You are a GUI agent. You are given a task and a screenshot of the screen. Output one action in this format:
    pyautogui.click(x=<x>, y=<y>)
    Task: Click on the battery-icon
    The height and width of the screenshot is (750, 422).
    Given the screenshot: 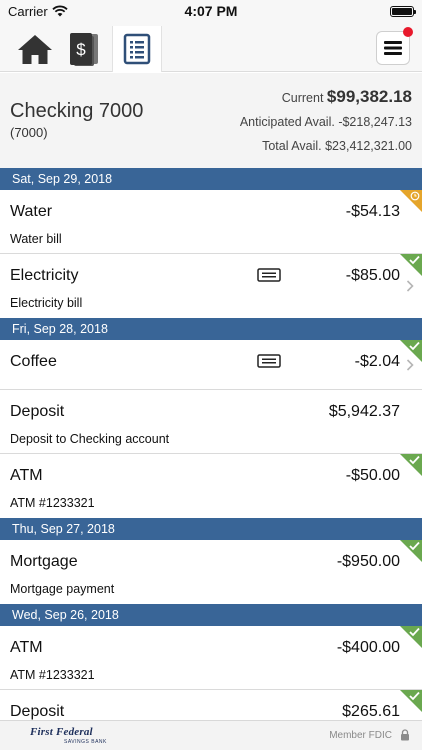 What is the action you would take?
    pyautogui.click(x=403, y=11)
    